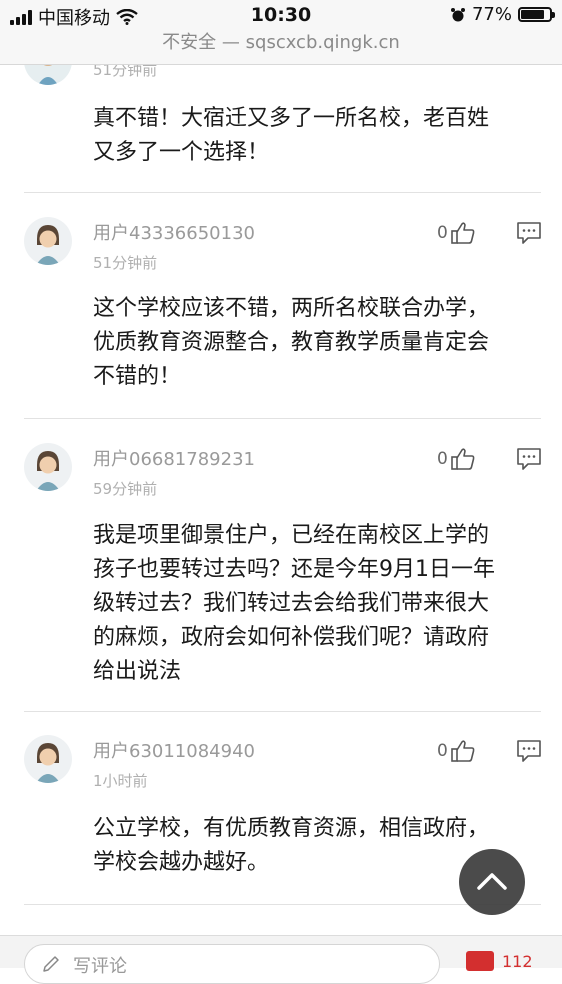  Describe the element at coordinates (294, 569) in the screenshot. I see `comment-line: 孩子也要转过去吗？还是今年9月1日一年` at that location.